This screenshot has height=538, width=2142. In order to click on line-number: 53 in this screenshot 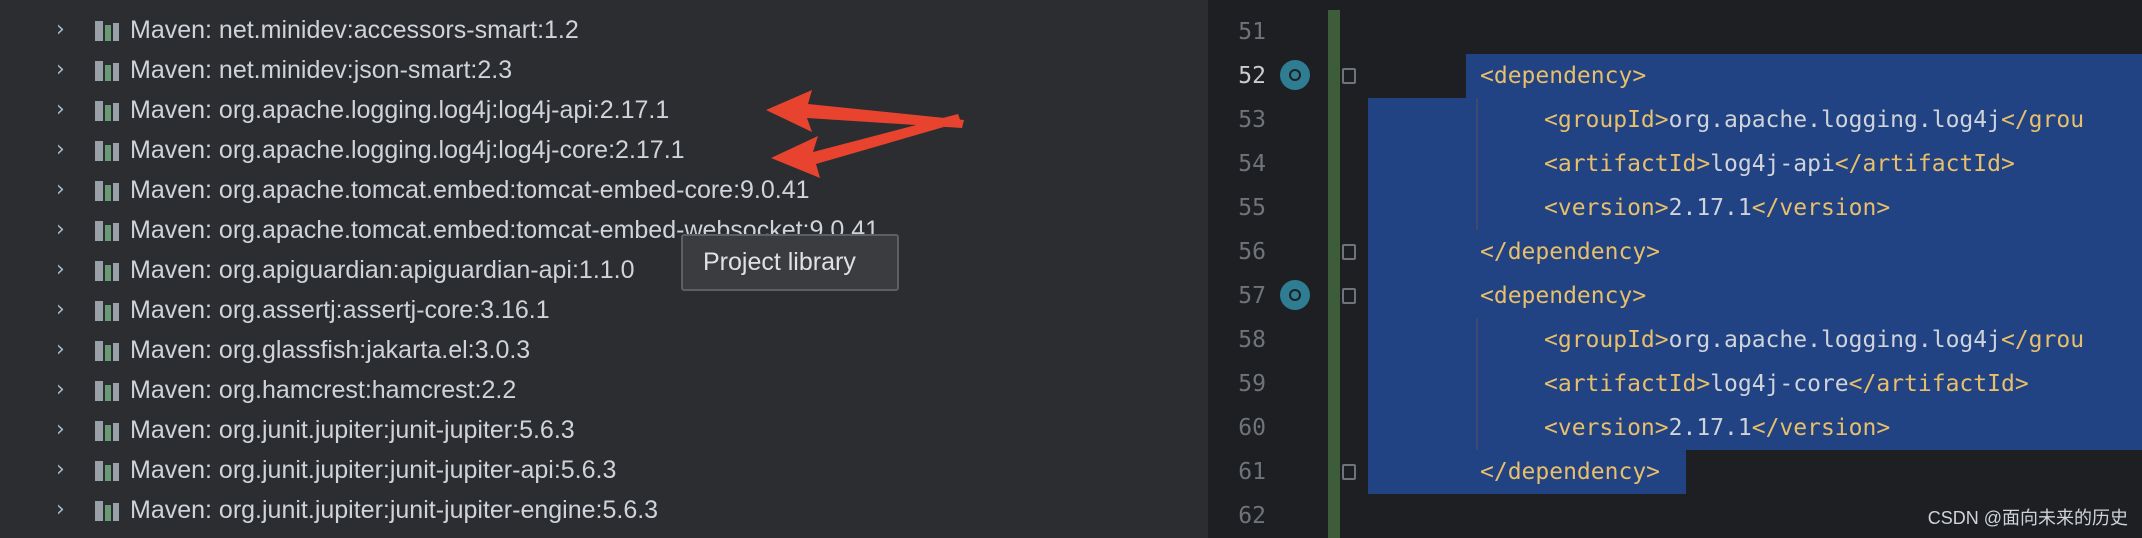, I will do `click(1252, 120)`.